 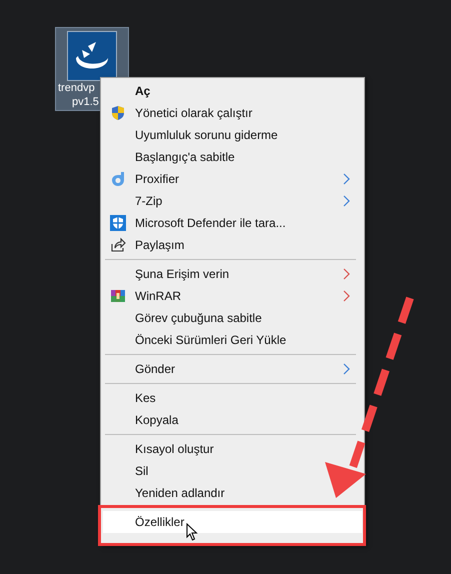 What do you see at coordinates (232, 201) in the screenshot?
I see `menu-item: 7-Zip` at bounding box center [232, 201].